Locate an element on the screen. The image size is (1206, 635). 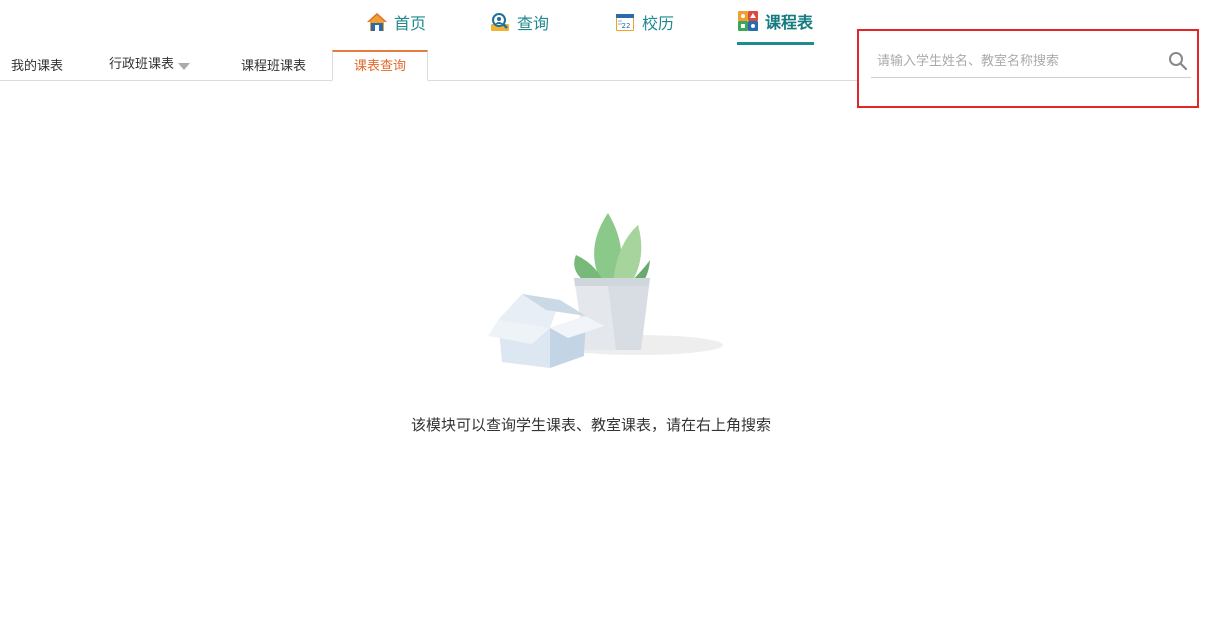
nav-schedule-label: 课程表 is located at coordinates (789, 22).